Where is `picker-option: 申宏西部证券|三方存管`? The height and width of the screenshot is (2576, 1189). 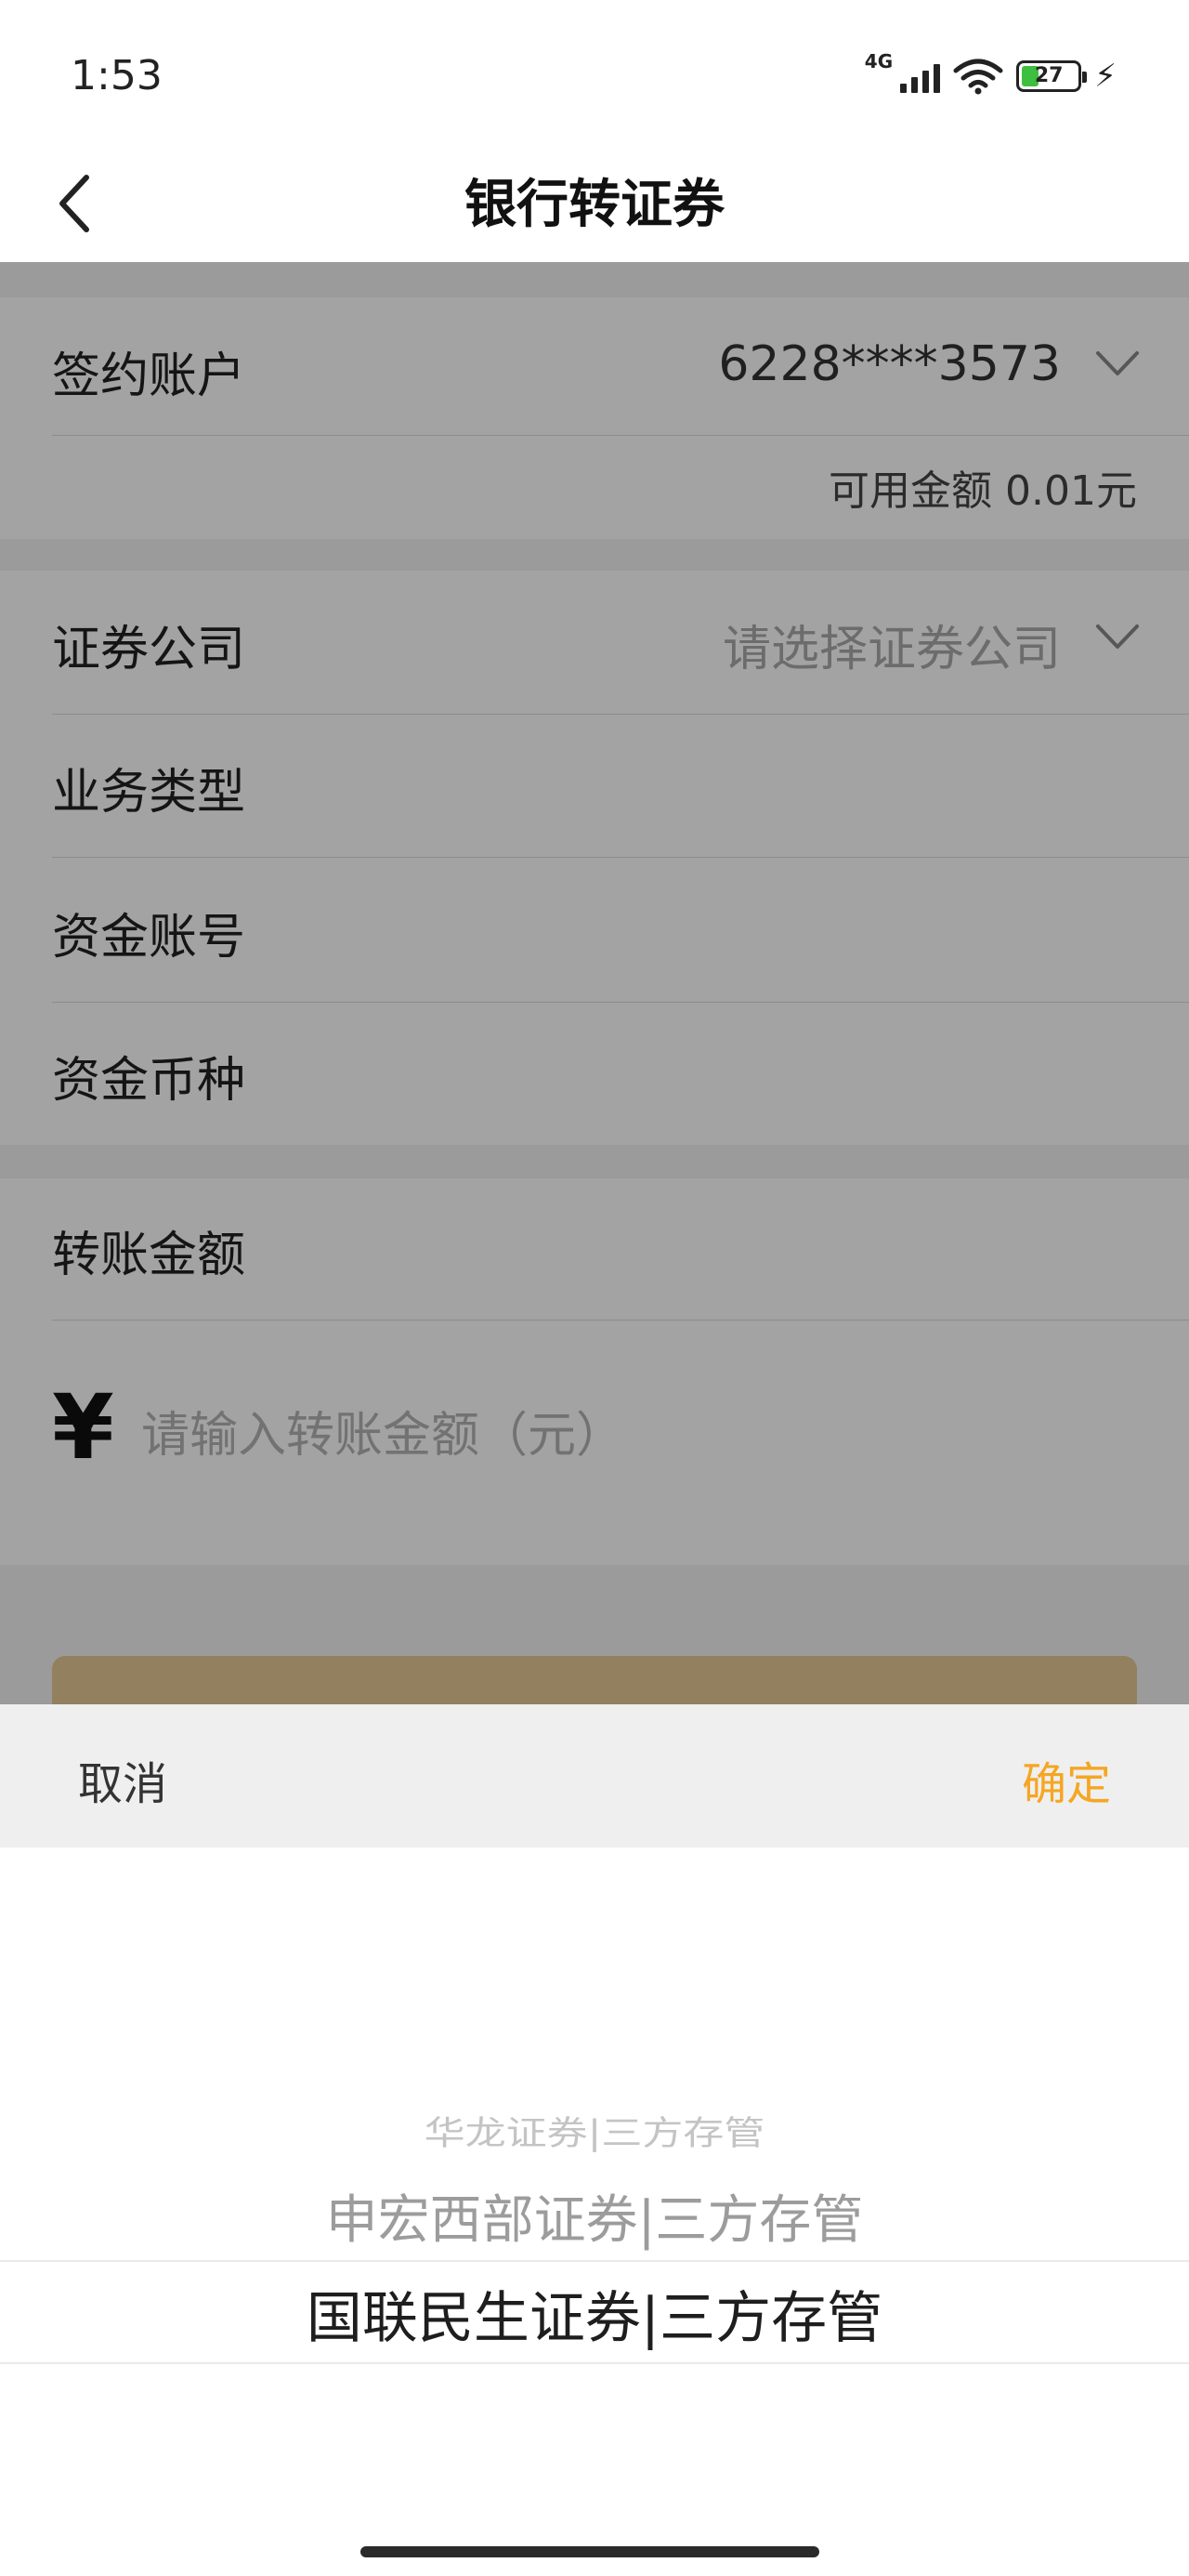 picker-option: 申宏西部证券|三方存管 is located at coordinates (594, 2216).